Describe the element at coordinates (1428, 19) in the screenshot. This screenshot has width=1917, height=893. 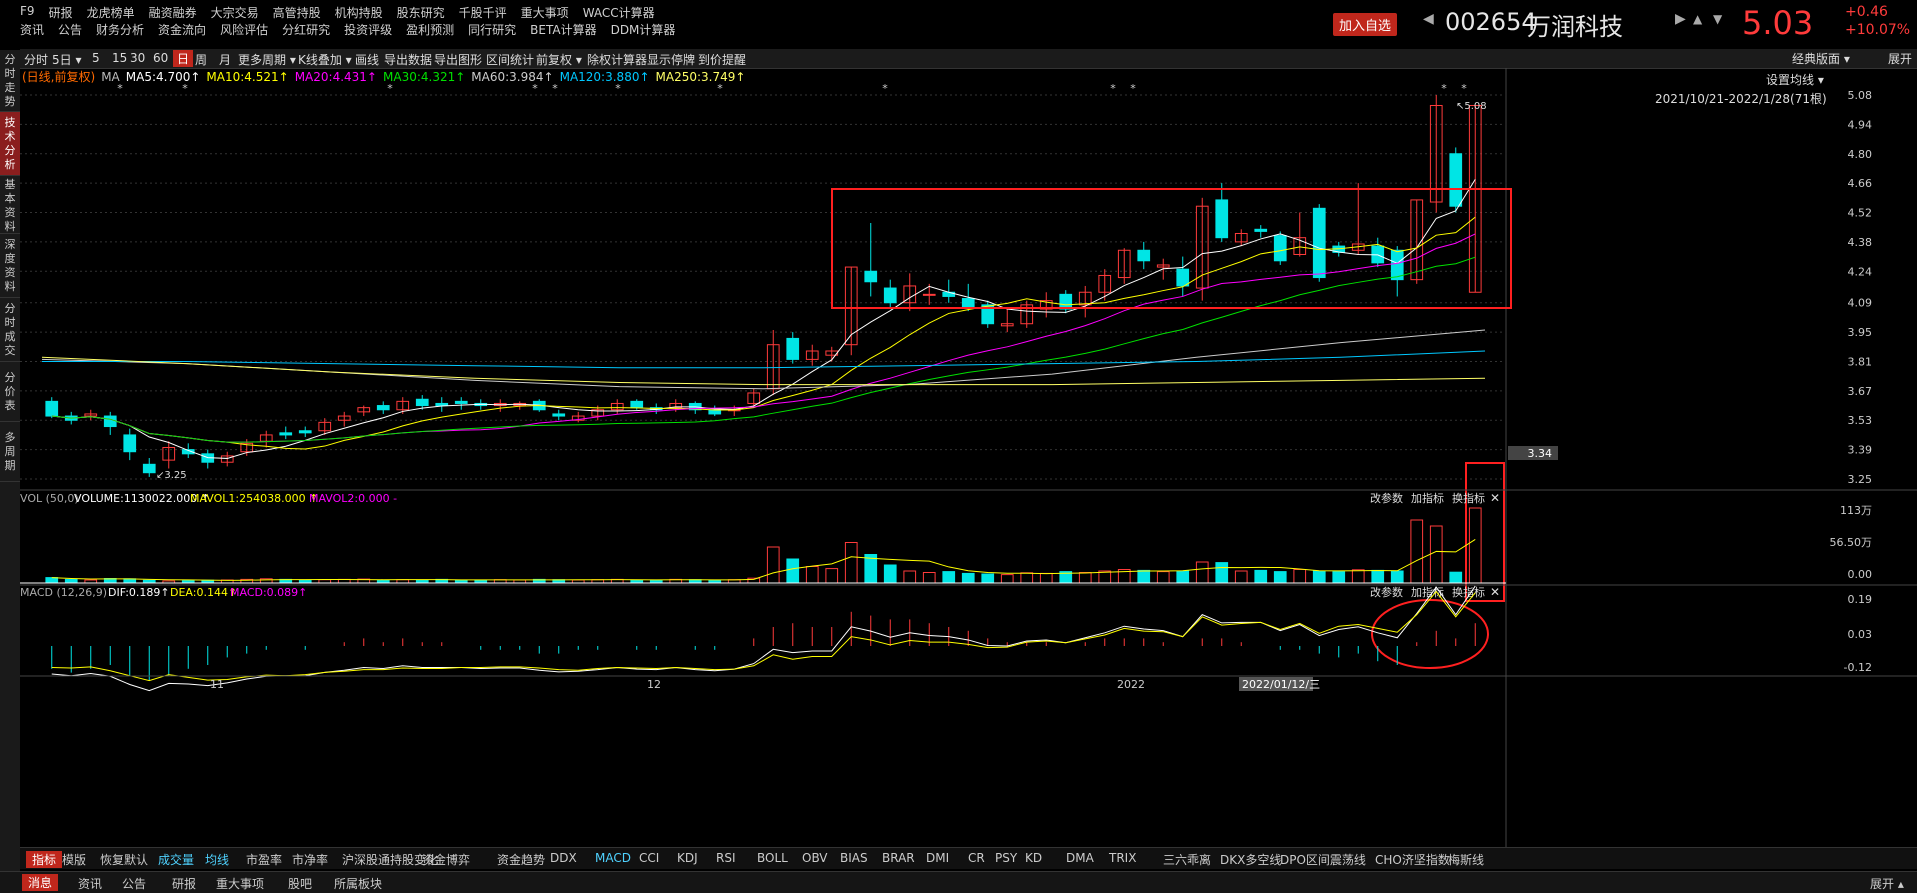
I see `prev-stock-icon: ◀` at that location.